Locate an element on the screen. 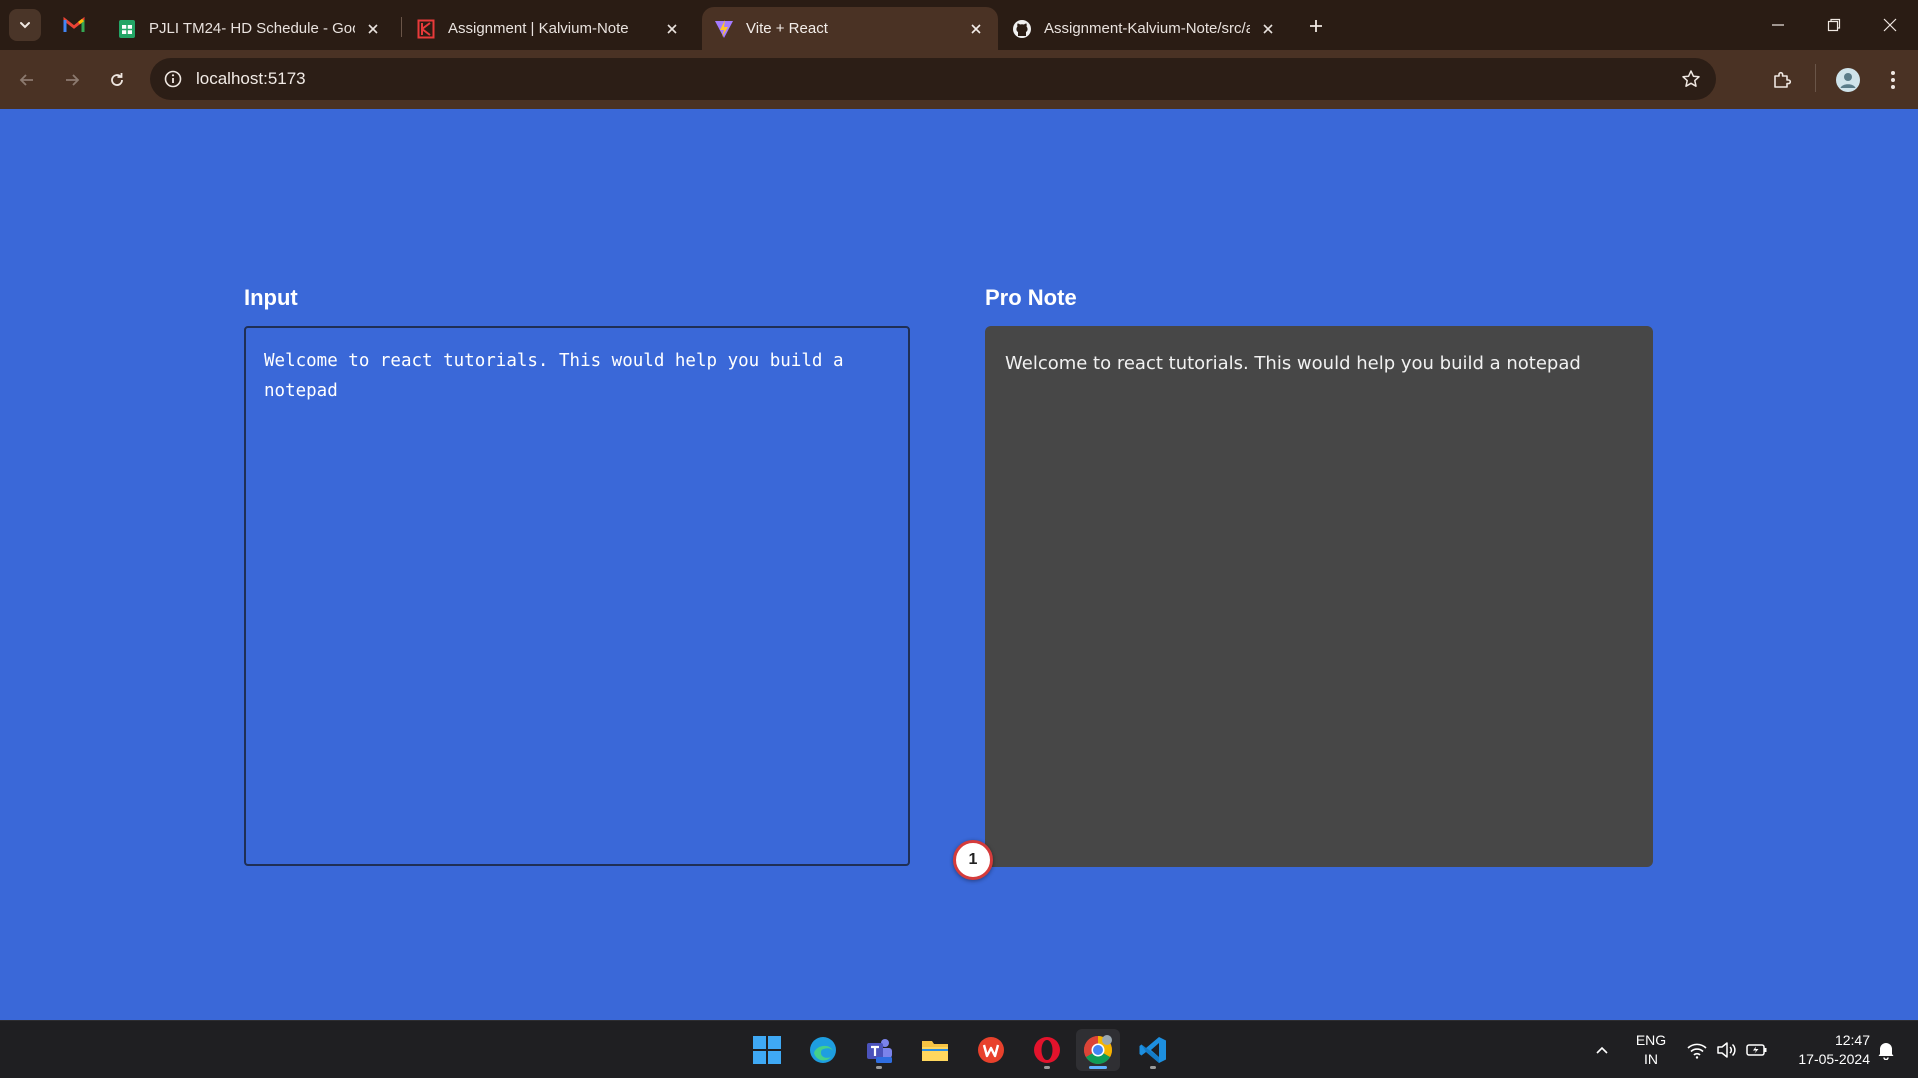 The height and width of the screenshot is (1078, 1918). teams-icon is located at coordinates (879, 1051).